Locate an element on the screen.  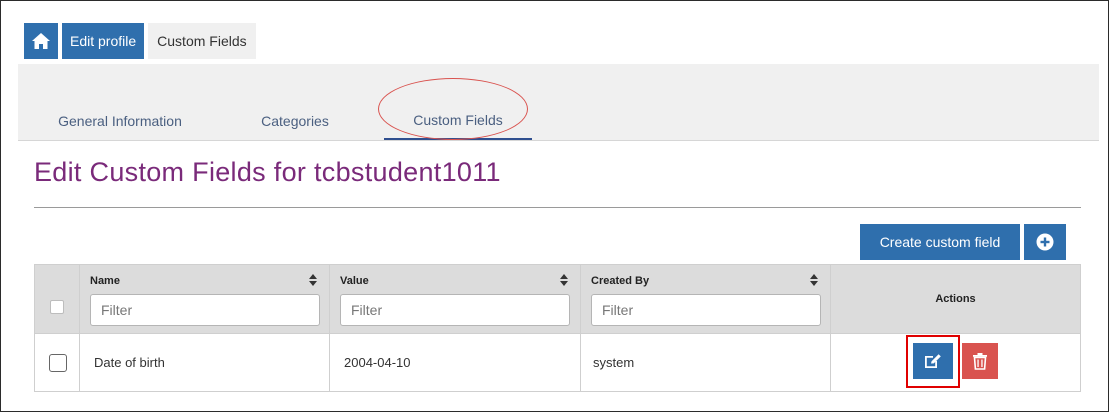
cell-created-by-text: system is located at coordinates (614, 362).